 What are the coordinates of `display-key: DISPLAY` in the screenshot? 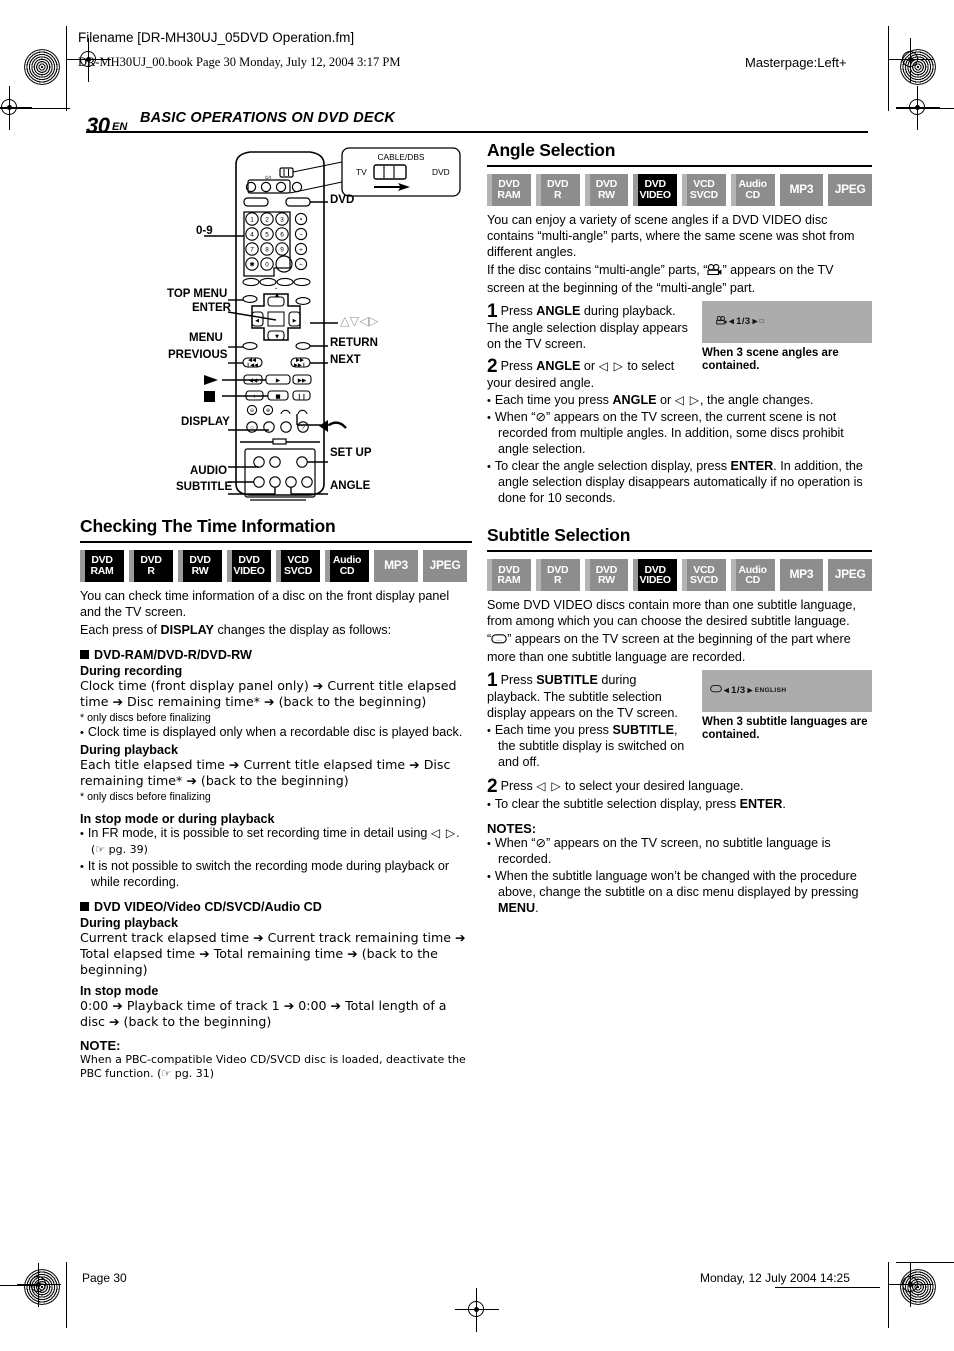 It's located at (187, 629).